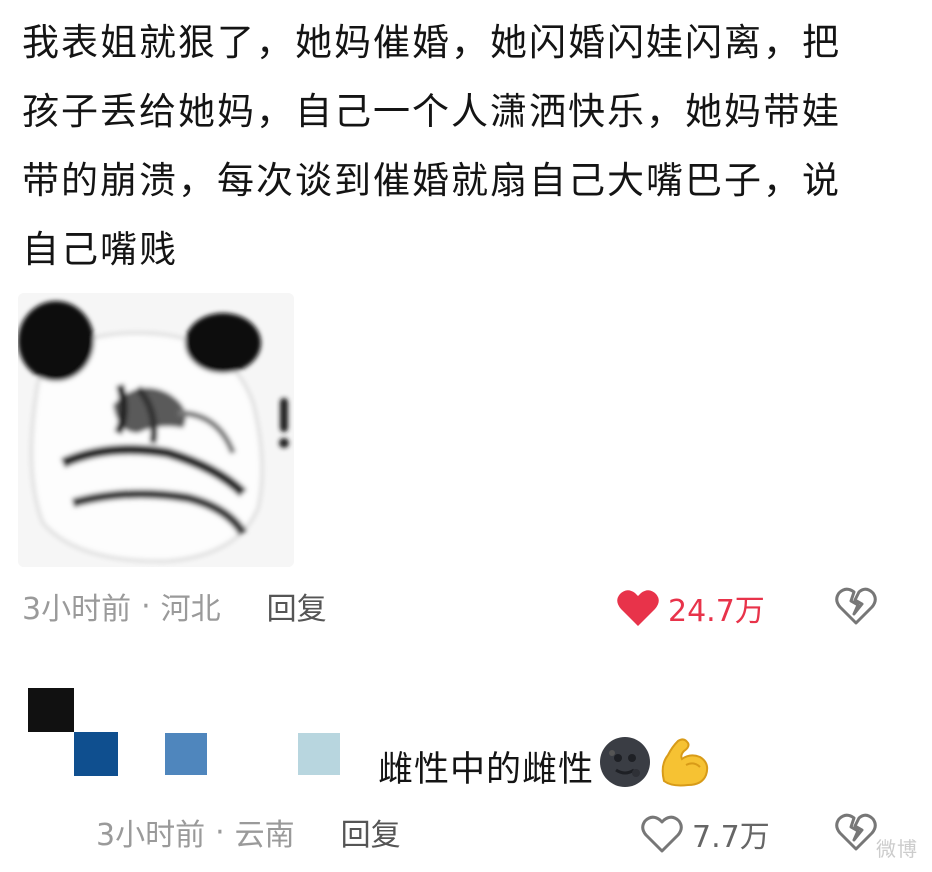 This screenshot has width=932, height=872. I want to click on sub-reply-like-count: 7.7万, so click(731, 837).